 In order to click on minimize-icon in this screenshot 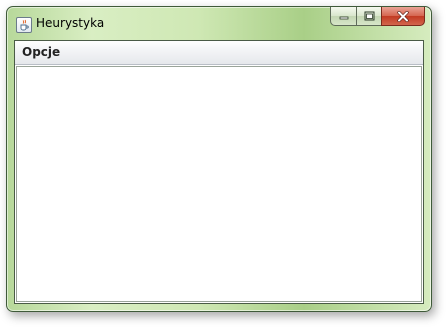, I will do `click(343, 18)`.